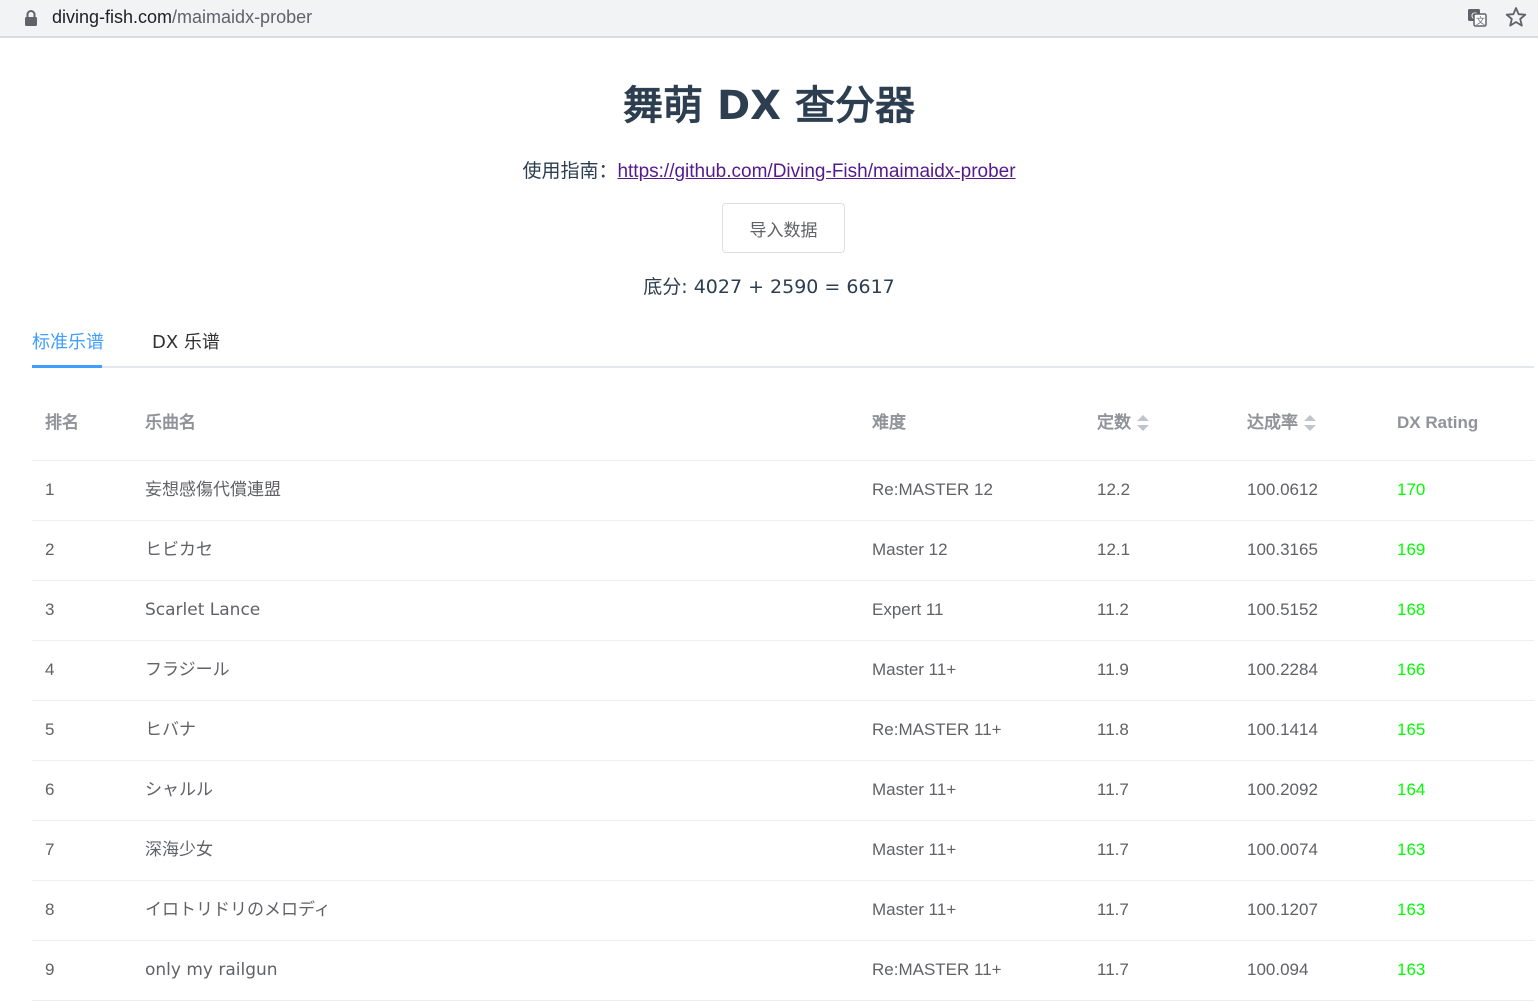 The width and height of the screenshot is (1538, 1001). Describe the element at coordinates (1114, 549) in the screenshot. I see `cell-constant: 12.1` at that location.